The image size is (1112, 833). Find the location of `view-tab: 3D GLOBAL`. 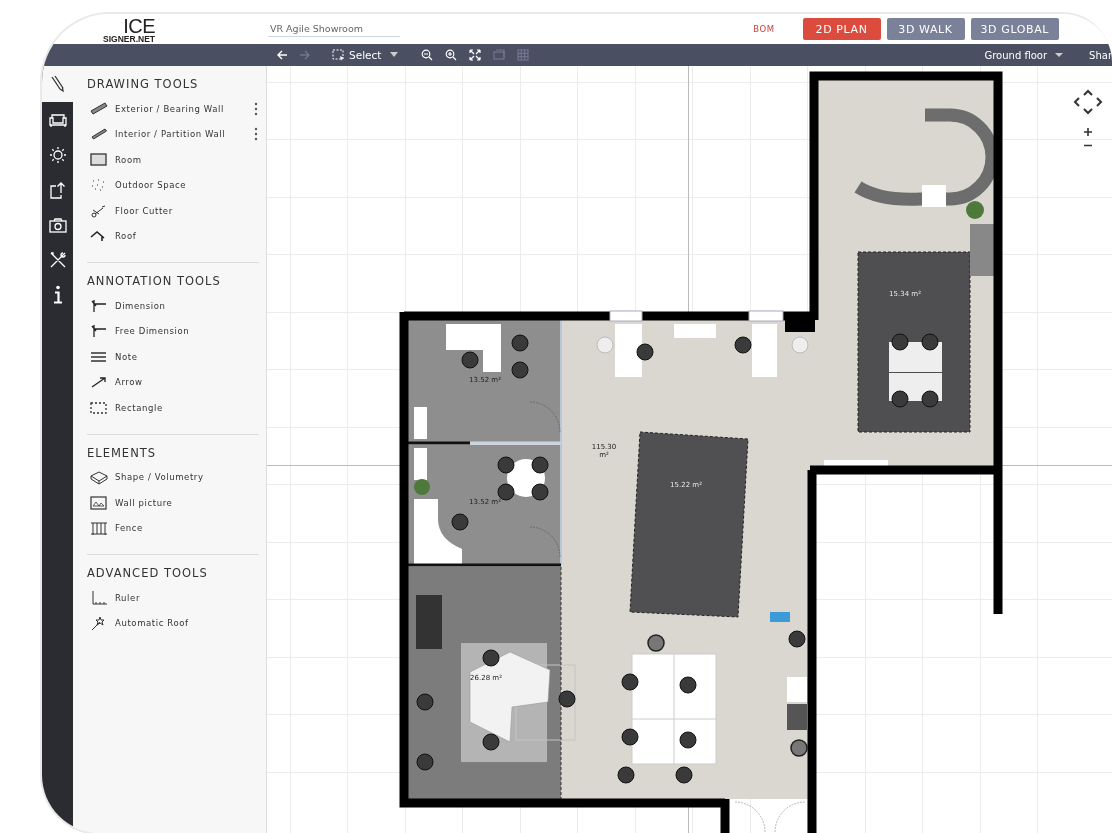

view-tab: 3D GLOBAL is located at coordinates (1014, 29).